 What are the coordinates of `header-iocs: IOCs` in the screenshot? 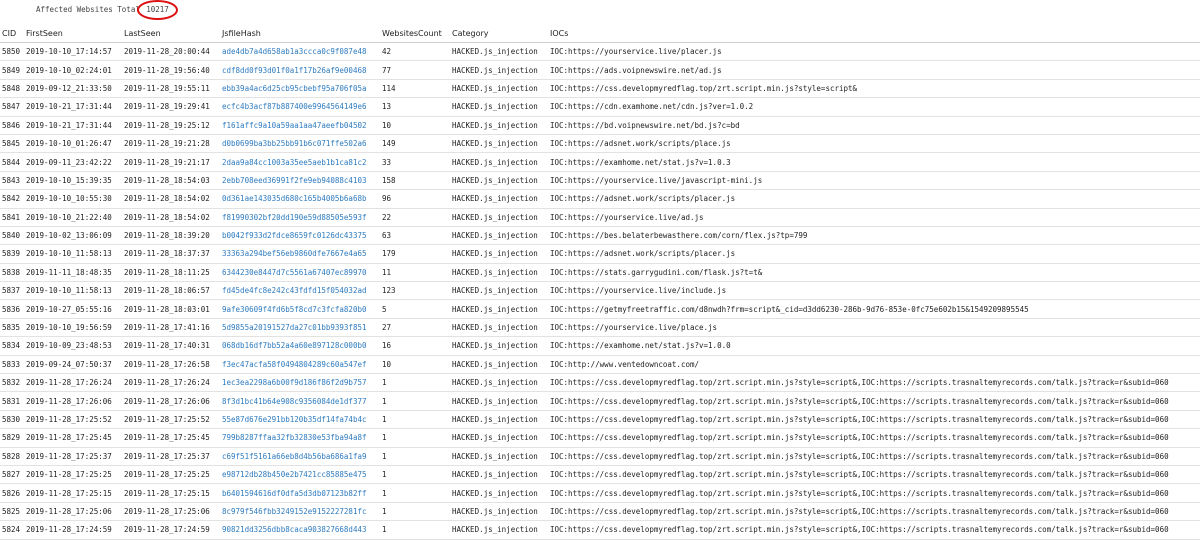 It's located at (874, 33).